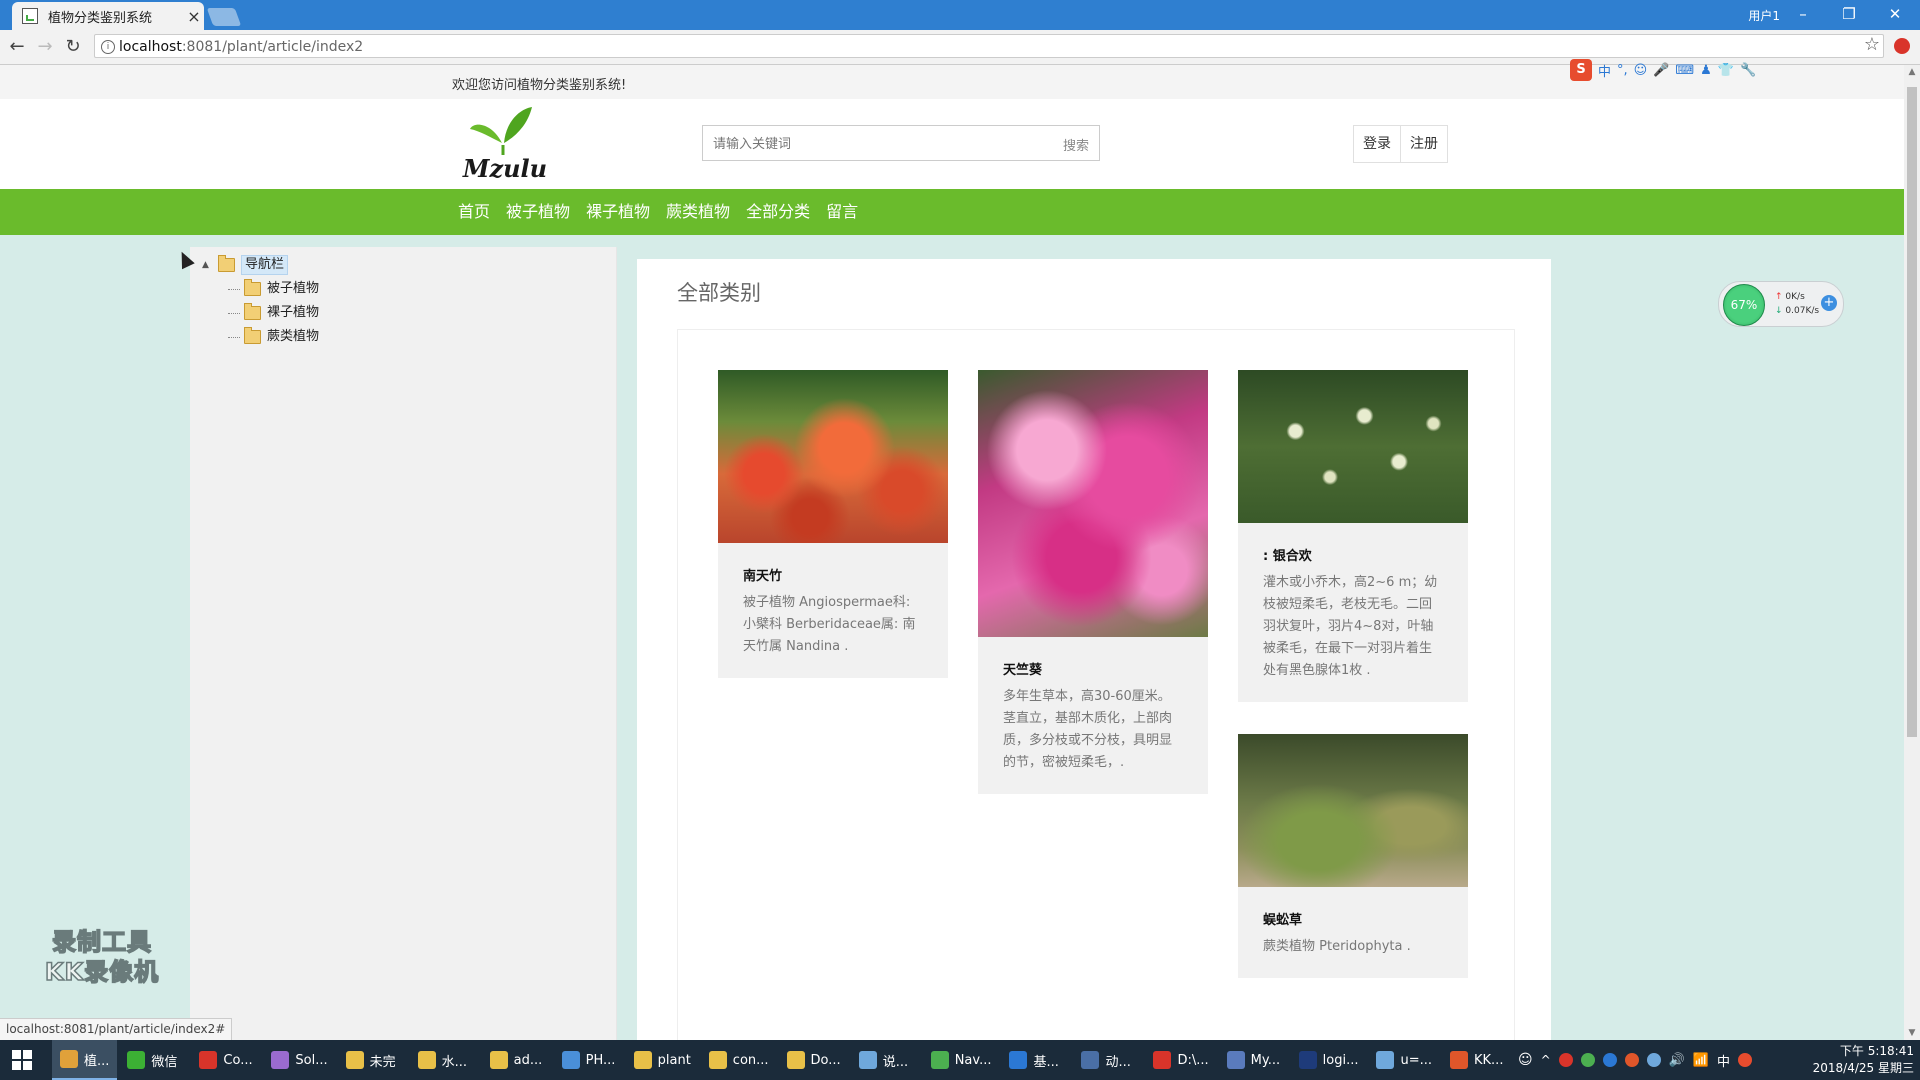 The width and height of the screenshot is (1920, 1080). I want to click on skin-icon: ♟, so click(1706, 70).